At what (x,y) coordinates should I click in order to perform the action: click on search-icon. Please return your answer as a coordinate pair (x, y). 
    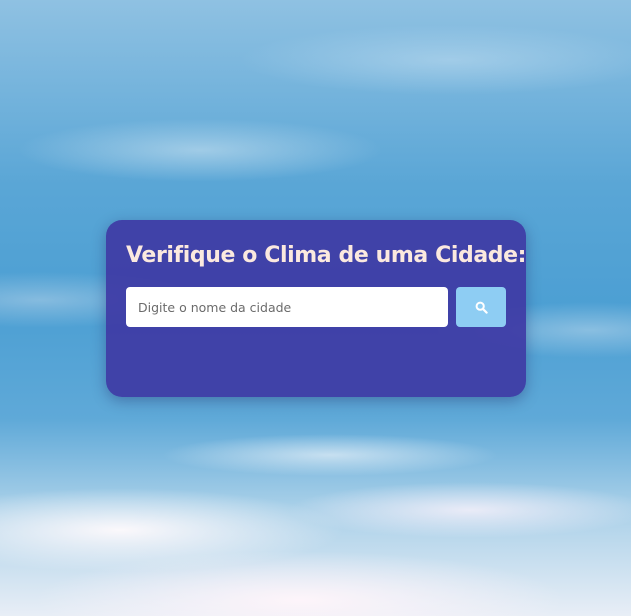
    Looking at the image, I should click on (481, 307).